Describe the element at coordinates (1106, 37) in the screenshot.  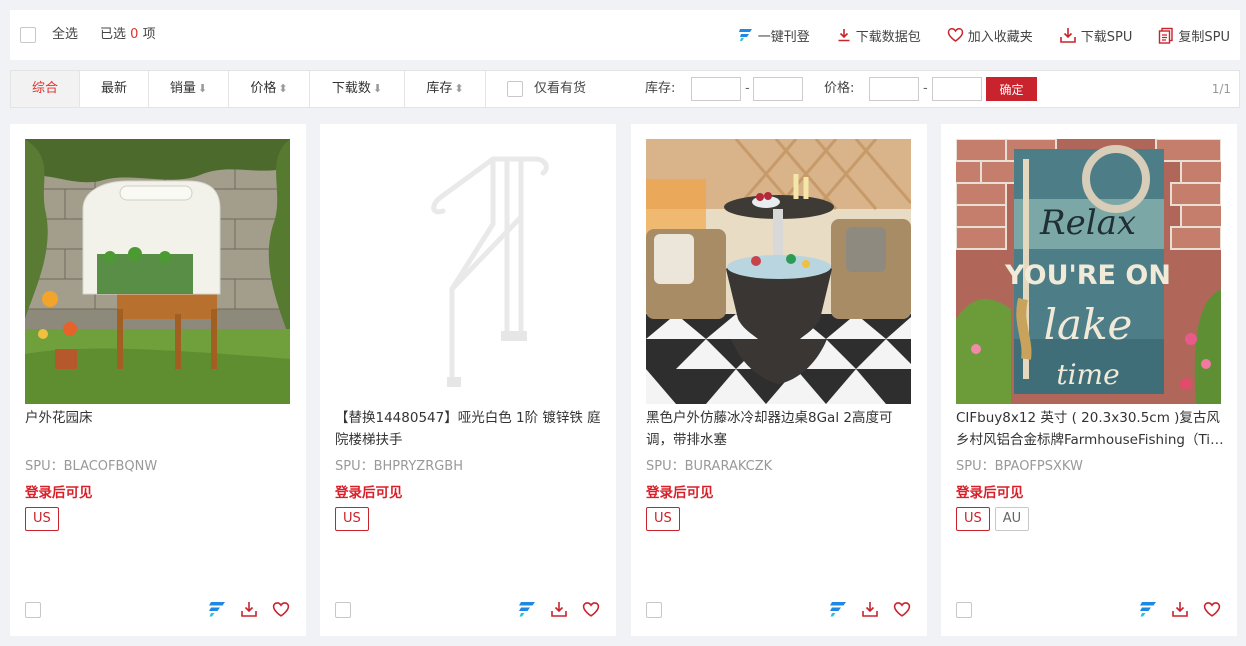
I see `download-spu-label: 下载SPU` at that location.